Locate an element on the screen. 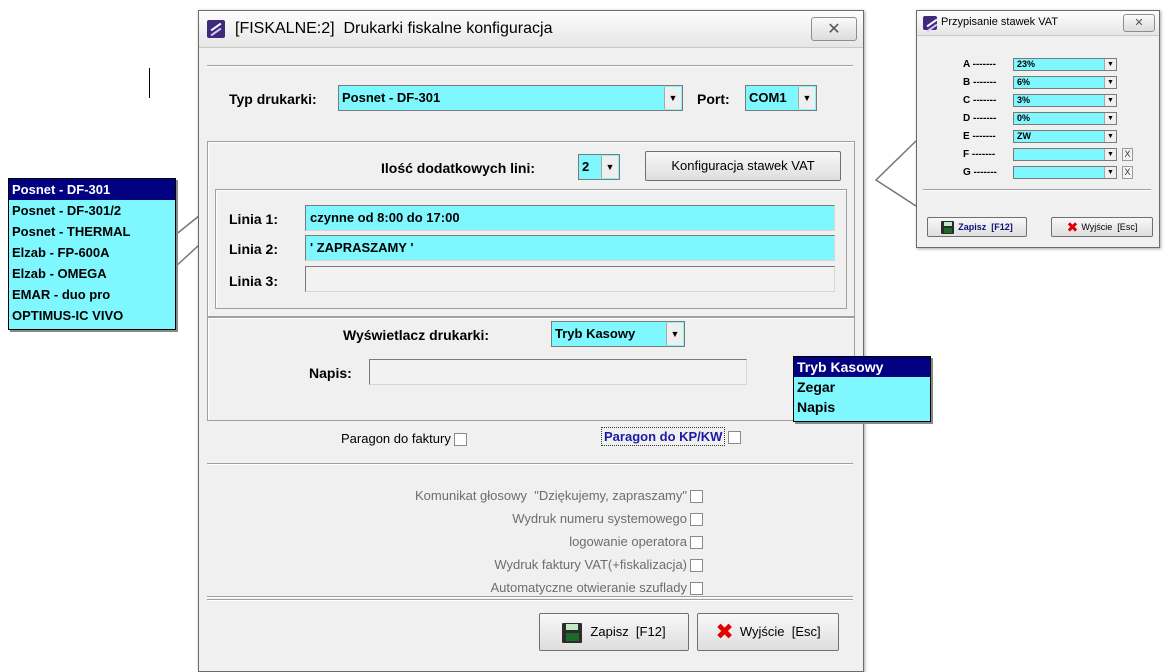 The image size is (1168, 672). display-label: Wyświetlacz drukarki: is located at coordinates (416, 335).